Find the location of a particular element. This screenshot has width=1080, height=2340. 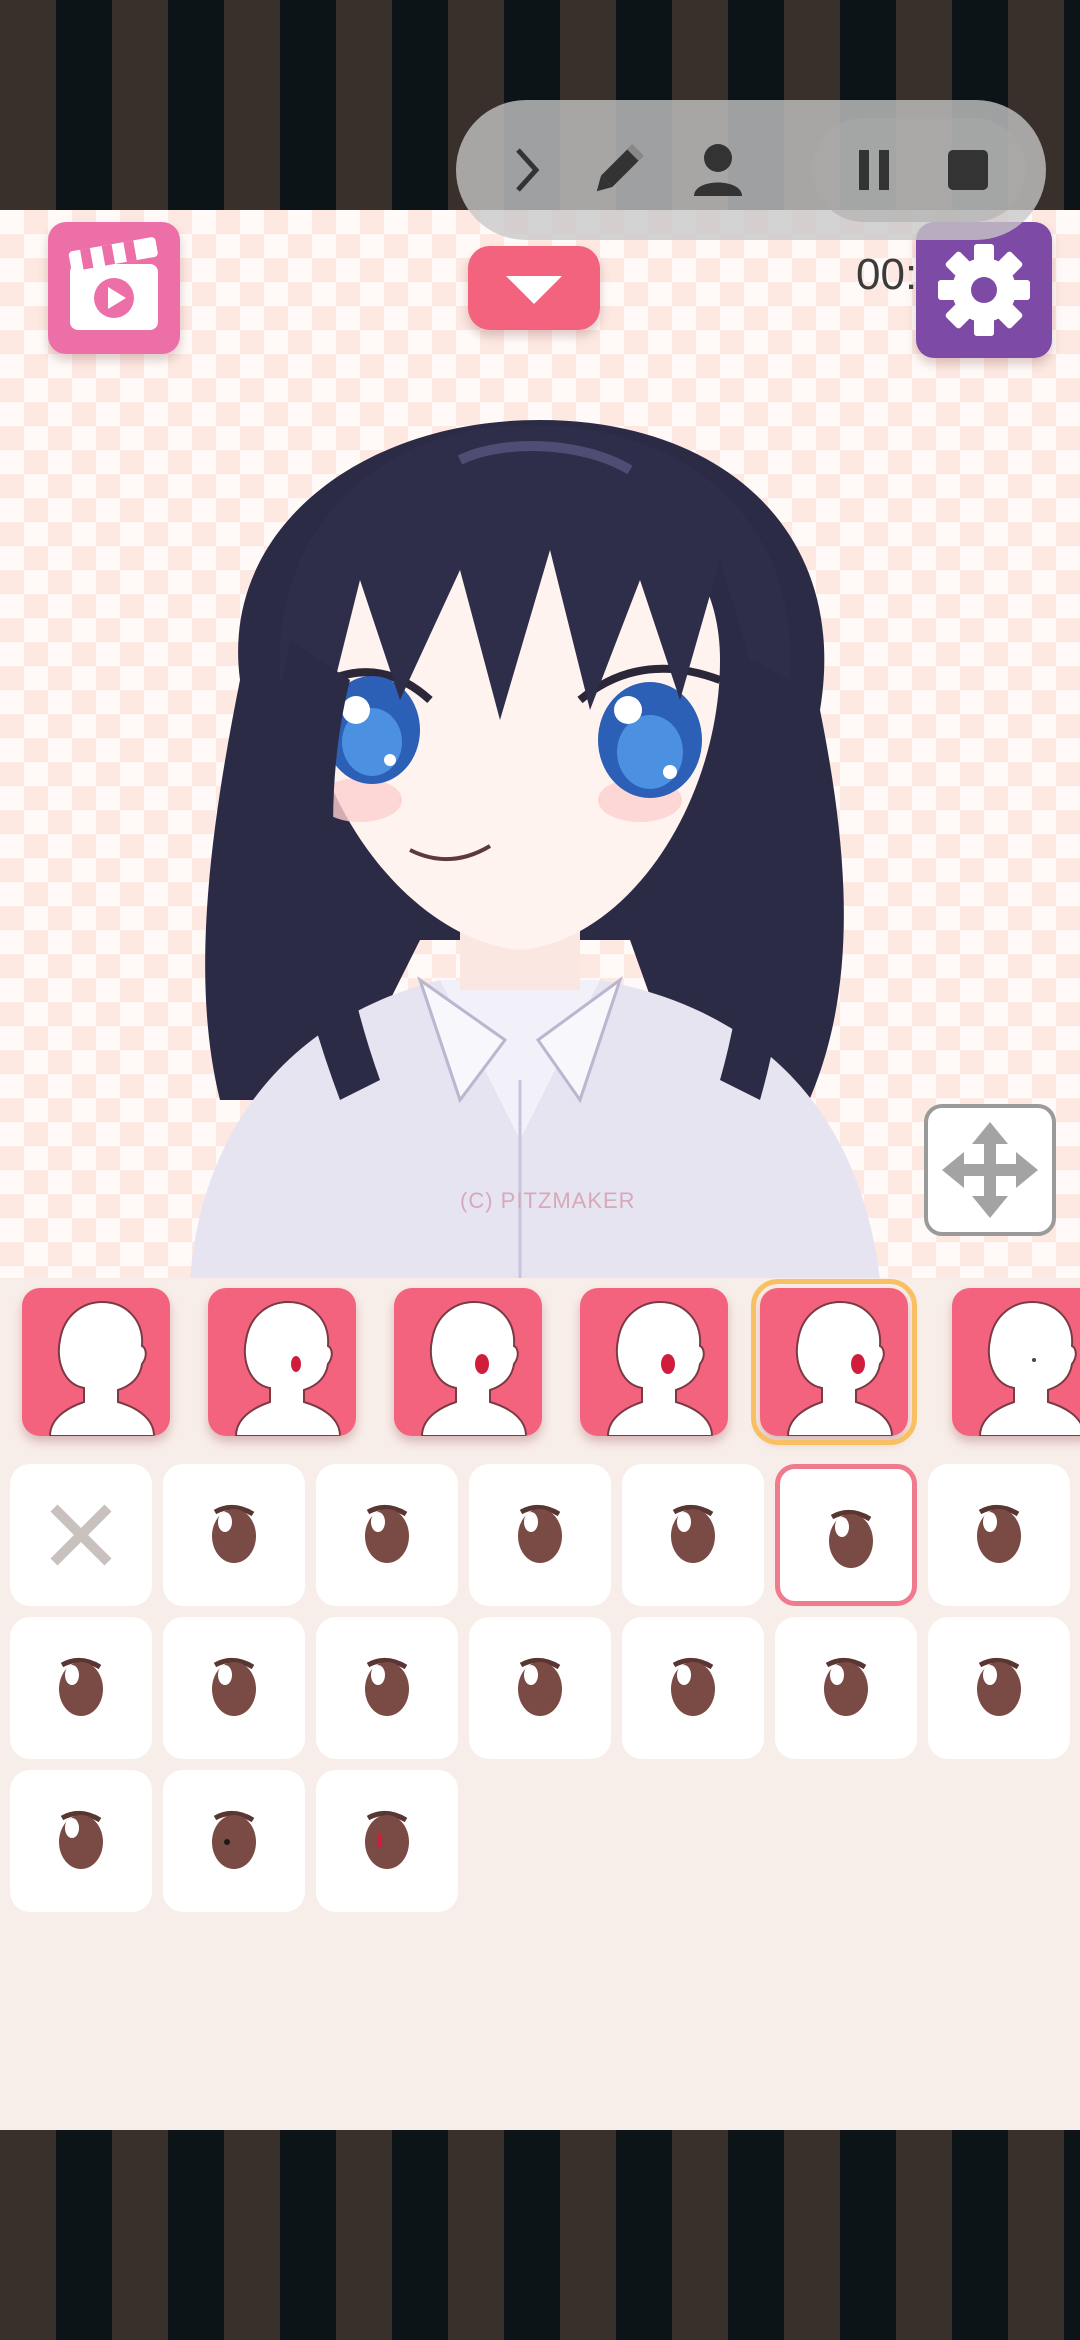

screen-recorder-toolbar is located at coordinates (751, 170).